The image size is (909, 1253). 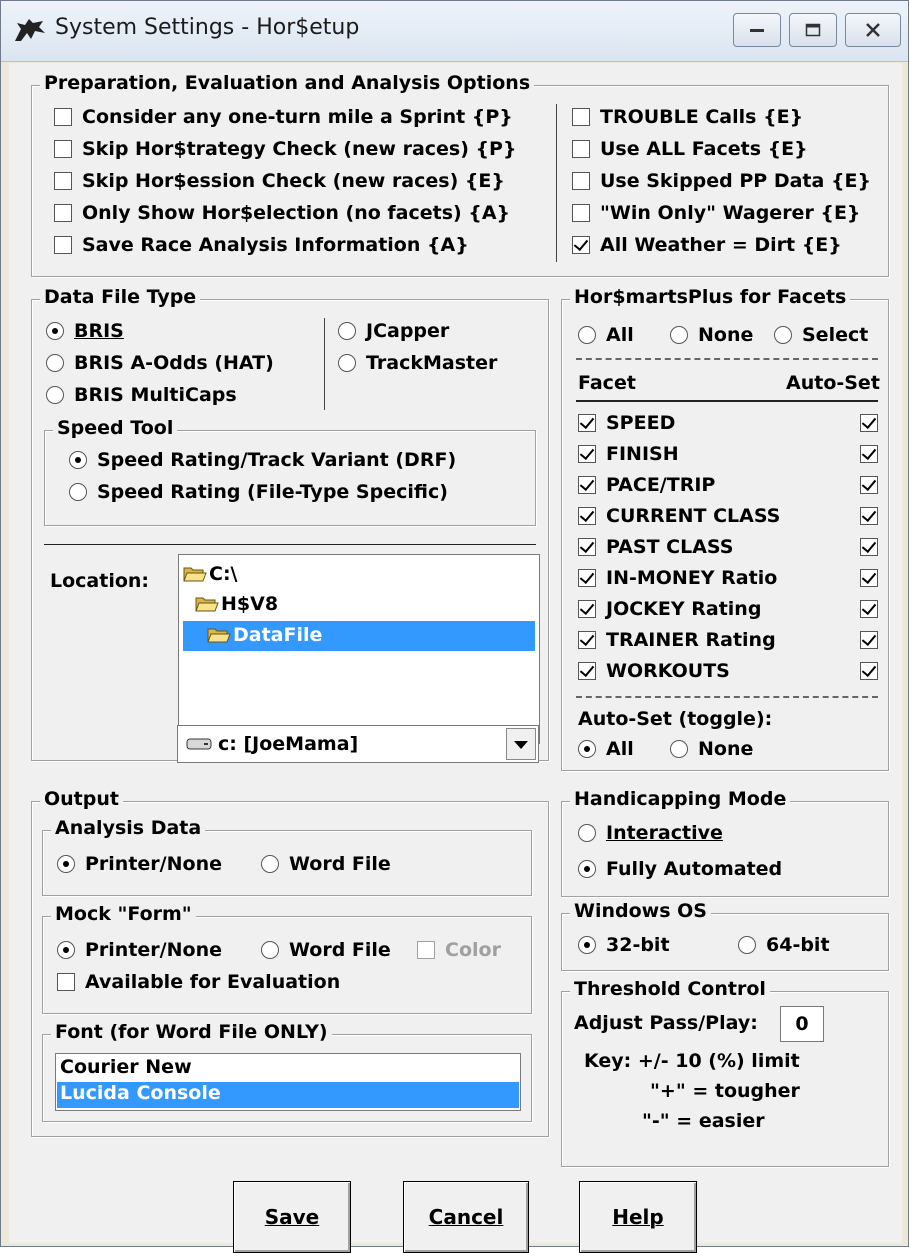 What do you see at coordinates (711, 335) in the screenshot?
I see `radio-smarts-none: None` at bounding box center [711, 335].